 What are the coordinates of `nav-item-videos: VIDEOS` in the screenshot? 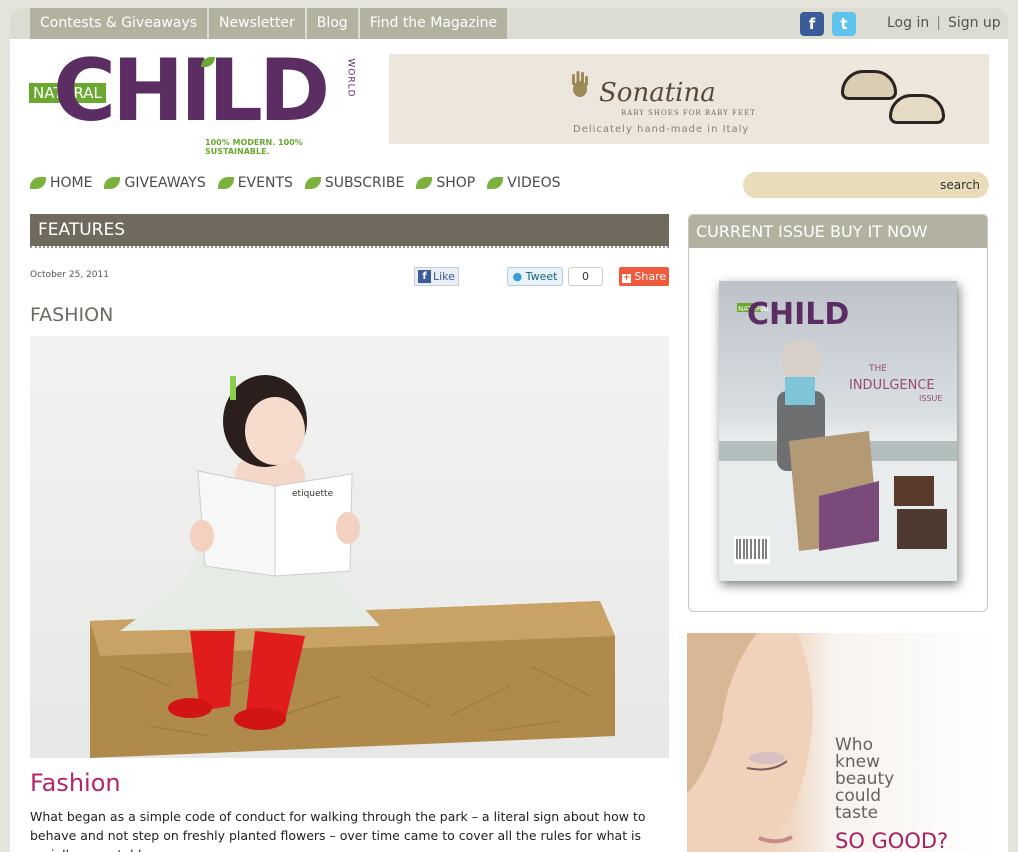 It's located at (524, 183).